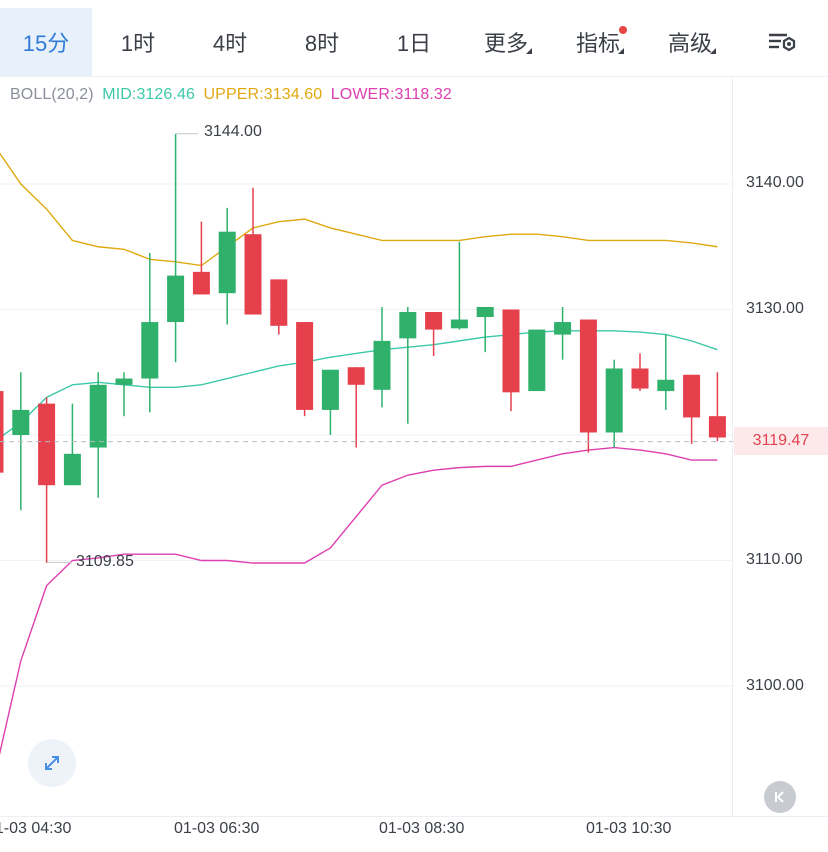 The image size is (828, 852). I want to click on y-tick-label: 3140.00, so click(775, 182).